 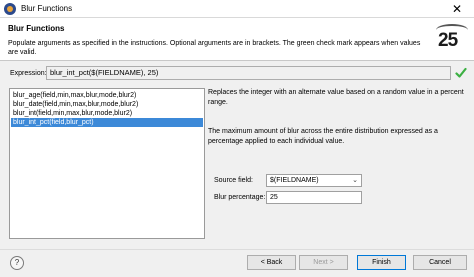 I want to click on help-icon: ?, so click(x=17, y=263).